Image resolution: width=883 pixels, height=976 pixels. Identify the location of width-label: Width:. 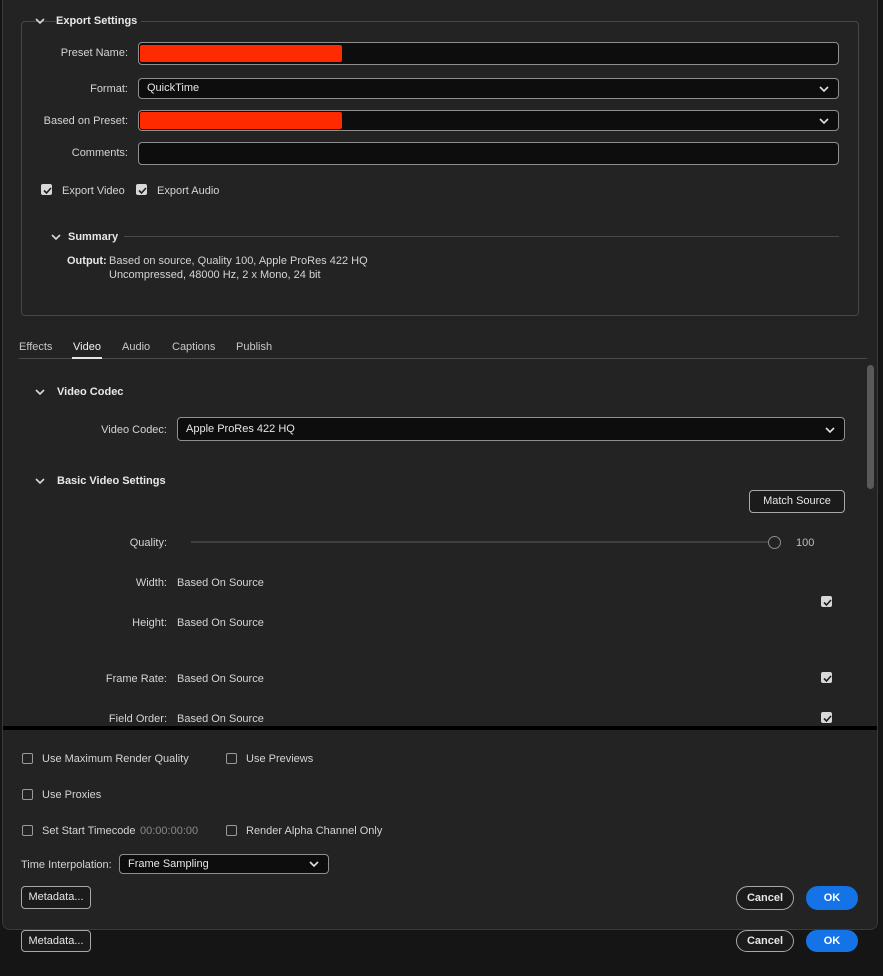
(151, 583).